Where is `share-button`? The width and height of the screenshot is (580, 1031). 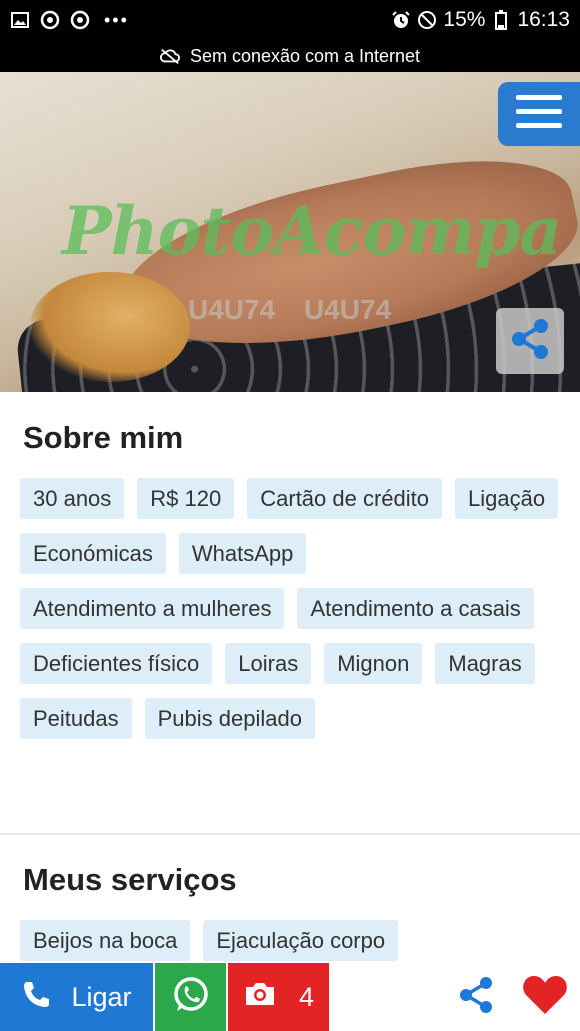
share-button is located at coordinates (476, 997).